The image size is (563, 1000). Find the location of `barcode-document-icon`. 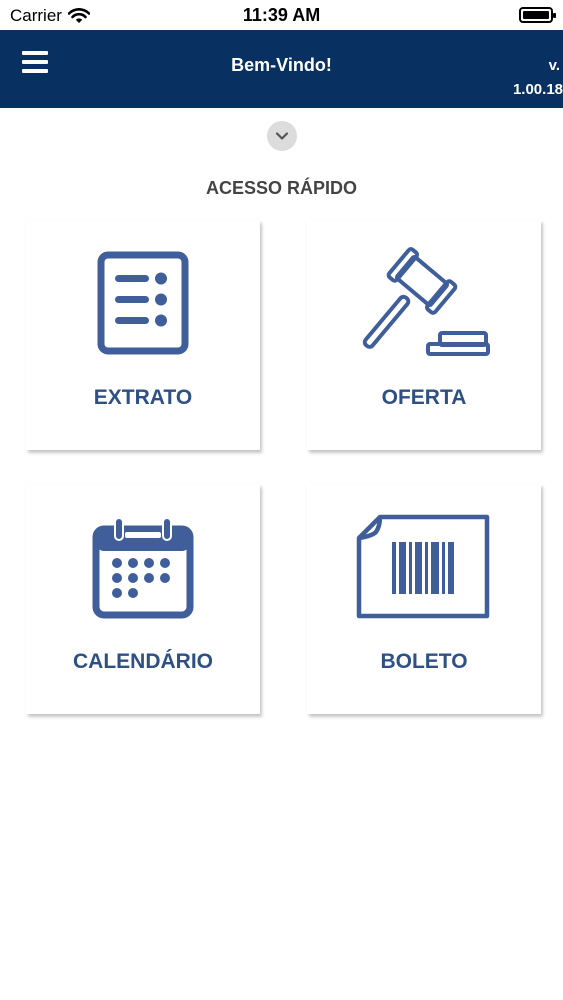

barcode-document-icon is located at coordinates (423, 566).